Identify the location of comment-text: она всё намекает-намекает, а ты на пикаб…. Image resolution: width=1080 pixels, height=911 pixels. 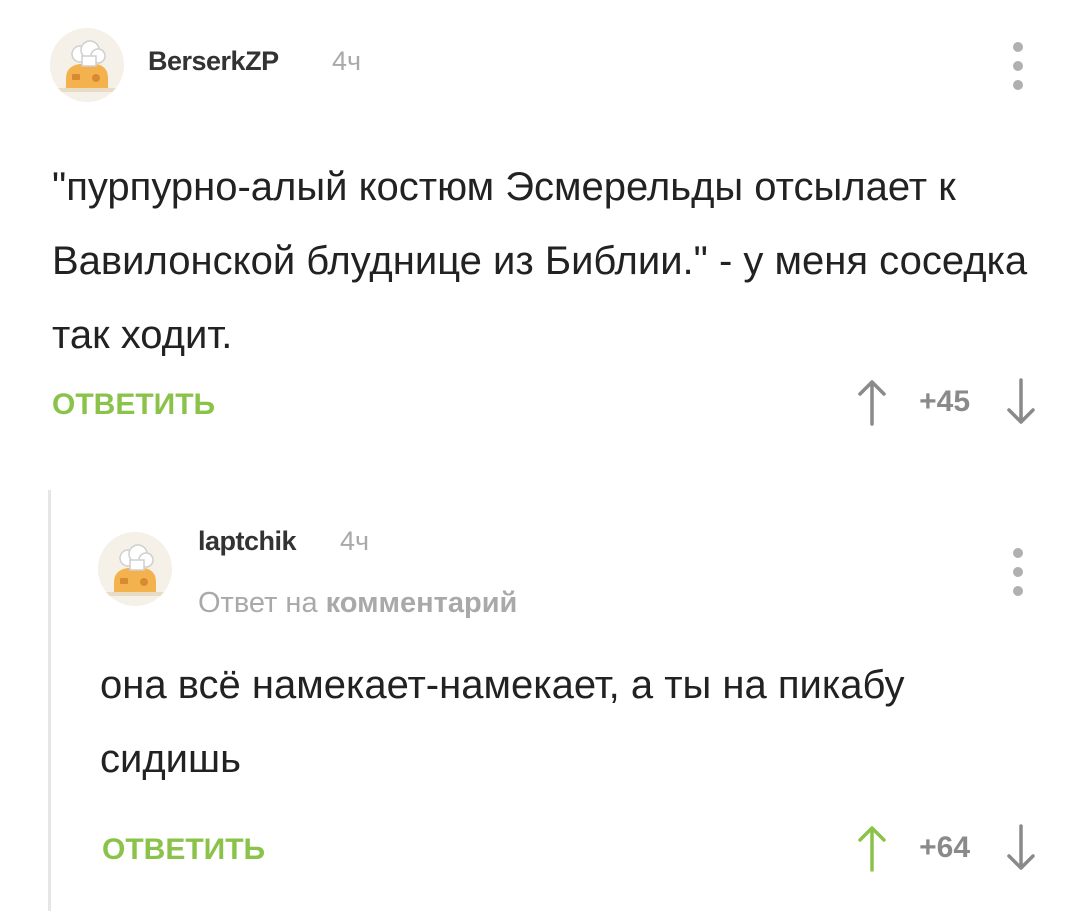
(502, 722).